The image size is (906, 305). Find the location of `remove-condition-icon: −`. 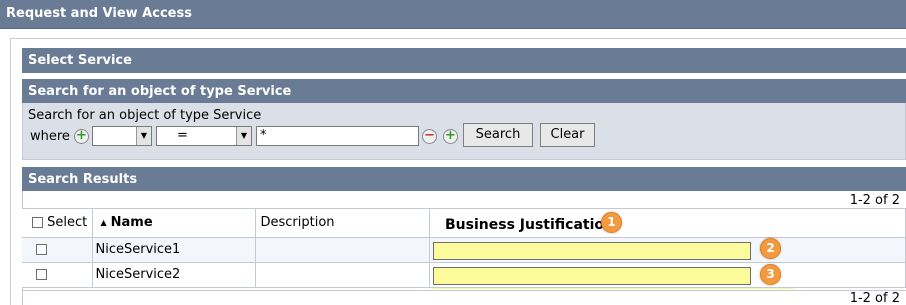

remove-condition-icon: − is located at coordinates (429, 136).